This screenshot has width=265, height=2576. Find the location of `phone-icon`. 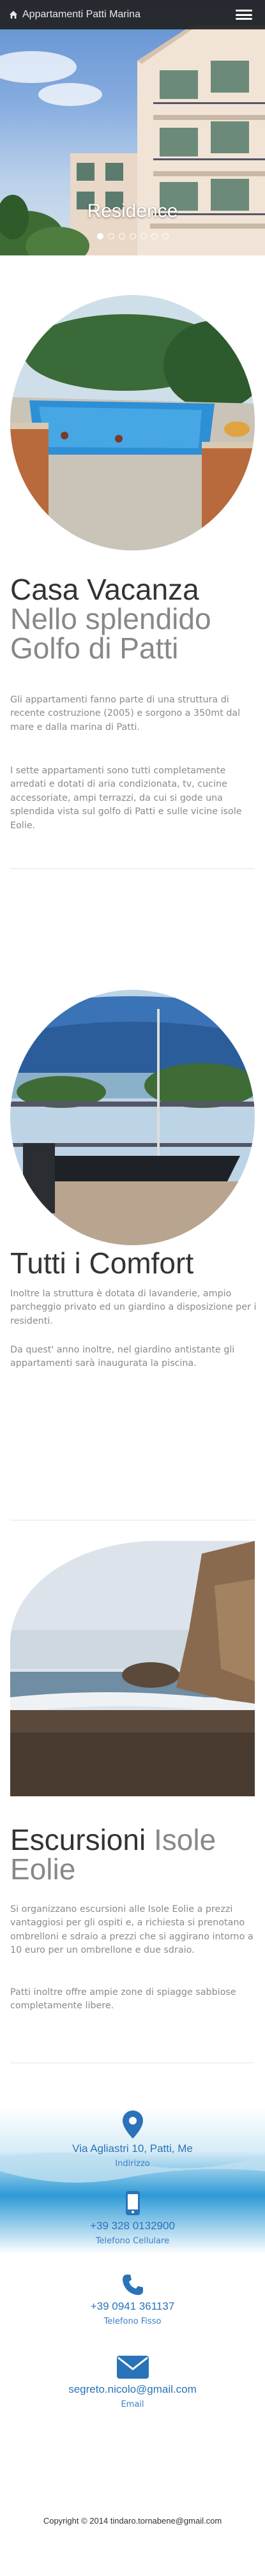

phone-icon is located at coordinates (132, 2285).